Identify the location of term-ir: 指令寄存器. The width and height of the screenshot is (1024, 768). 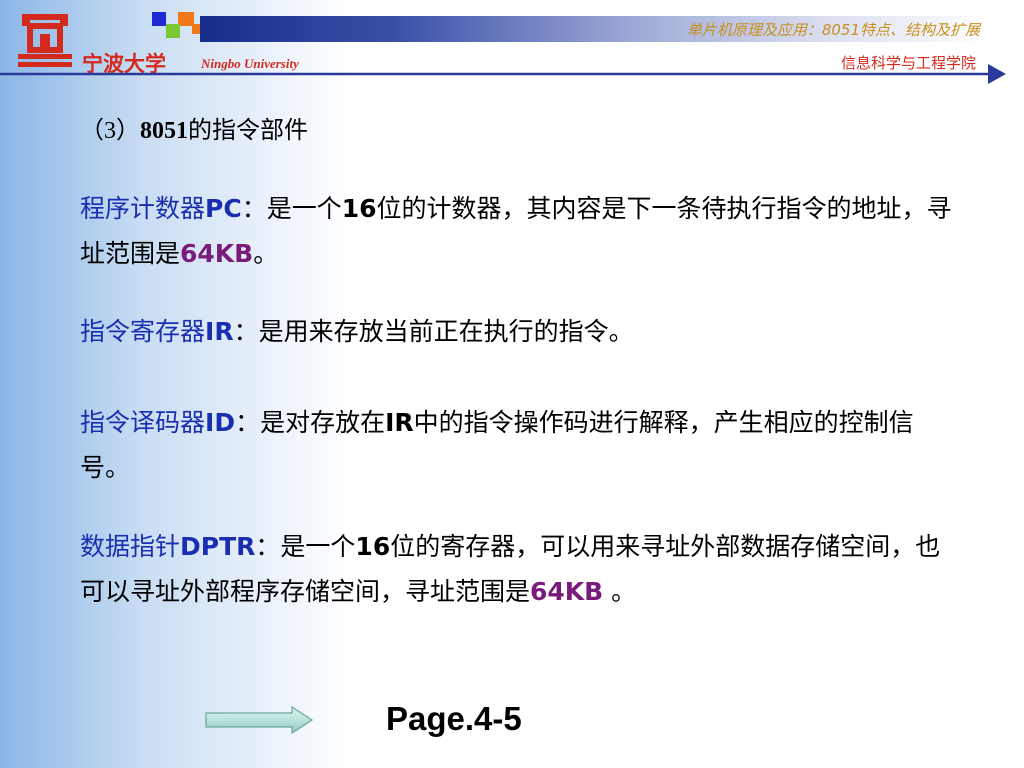
(143, 331).